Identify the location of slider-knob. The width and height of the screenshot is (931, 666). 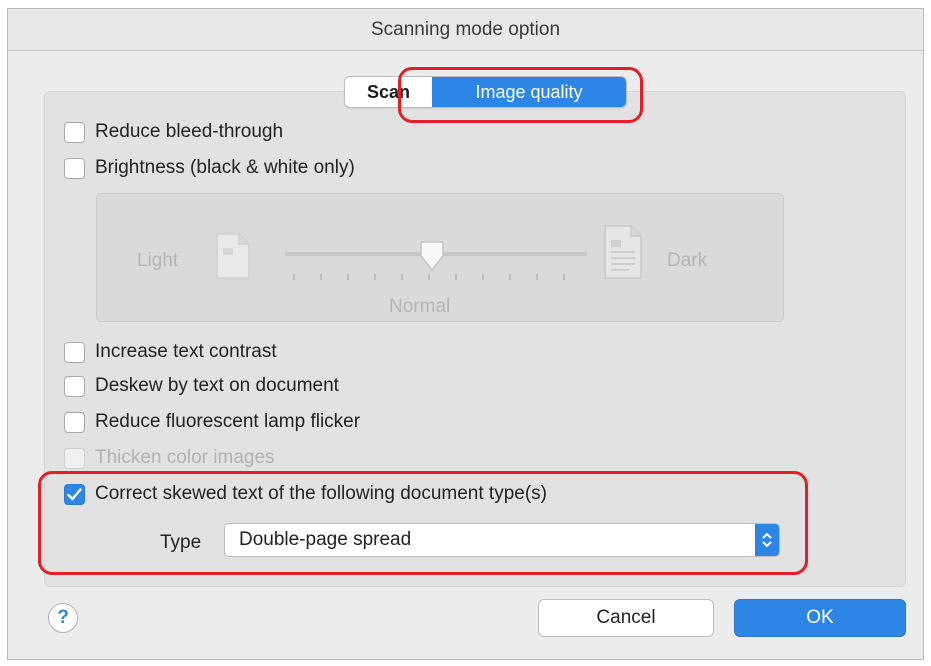
(432, 256).